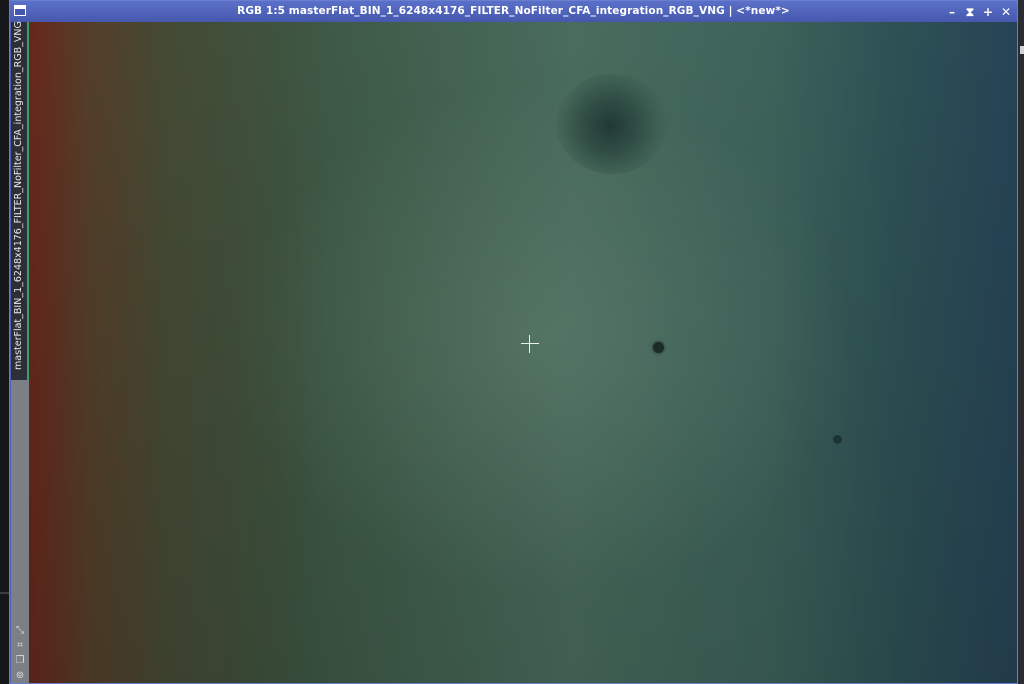 Image resolution: width=1024 pixels, height=684 pixels. Describe the element at coordinates (979, 11) in the screenshot. I see `window-controls: – ⧗ + ✕` at that location.